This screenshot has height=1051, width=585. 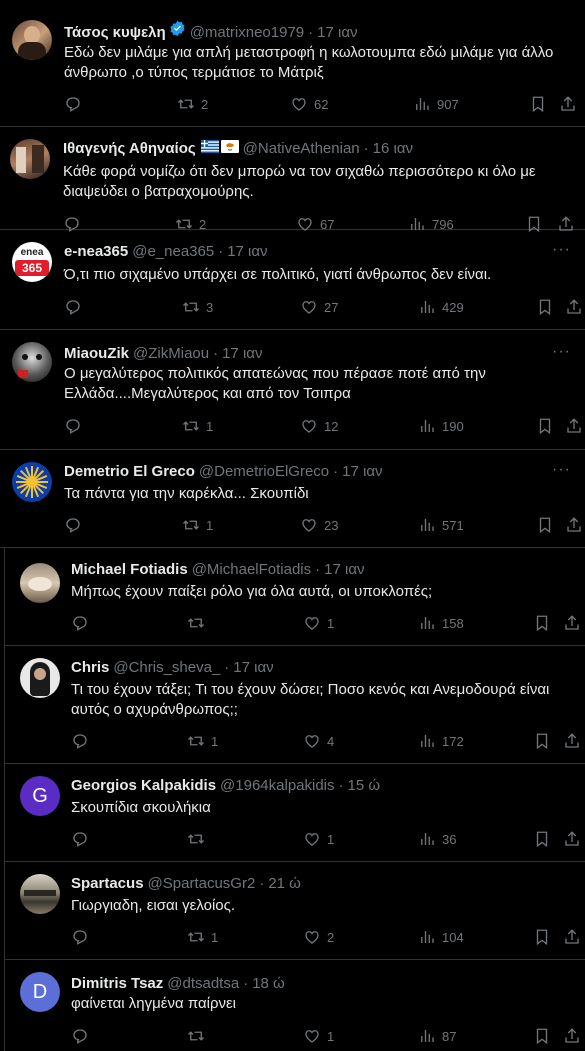 What do you see at coordinates (319, 426) in the screenshot?
I see `like-button: 12` at bounding box center [319, 426].